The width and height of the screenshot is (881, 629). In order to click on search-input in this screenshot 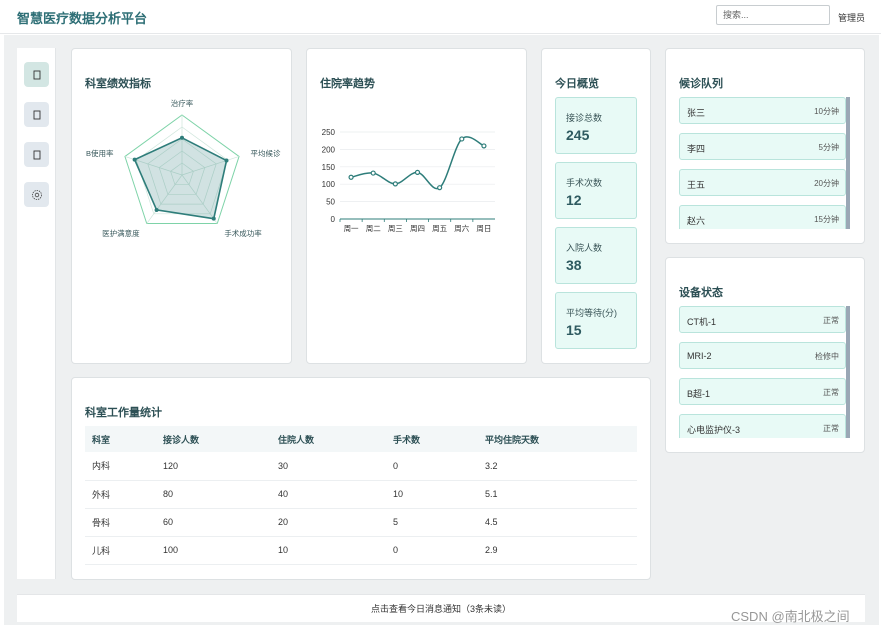, I will do `click(773, 15)`.